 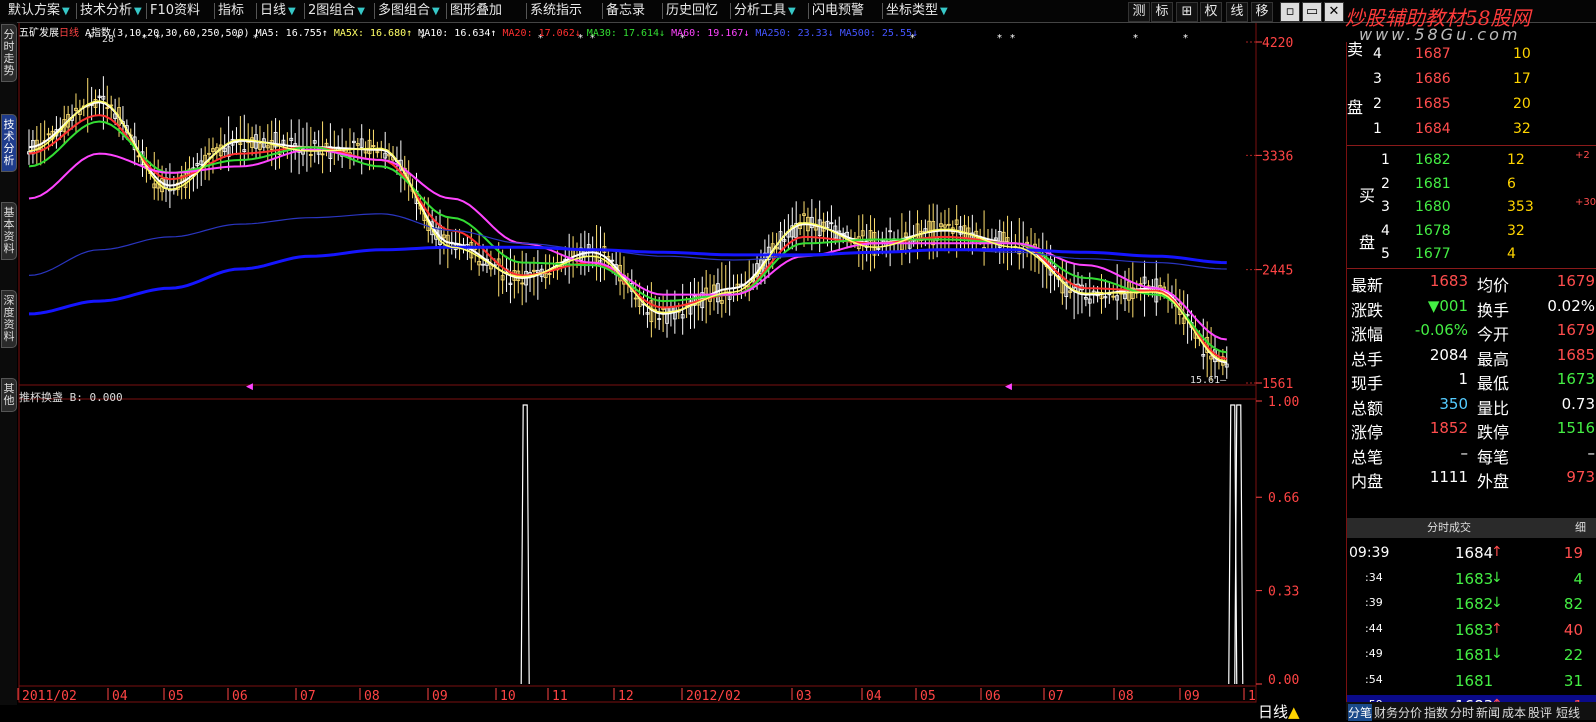 What do you see at coordinates (1312, 12) in the screenshot?
I see `restore-icon: ▭` at bounding box center [1312, 12].